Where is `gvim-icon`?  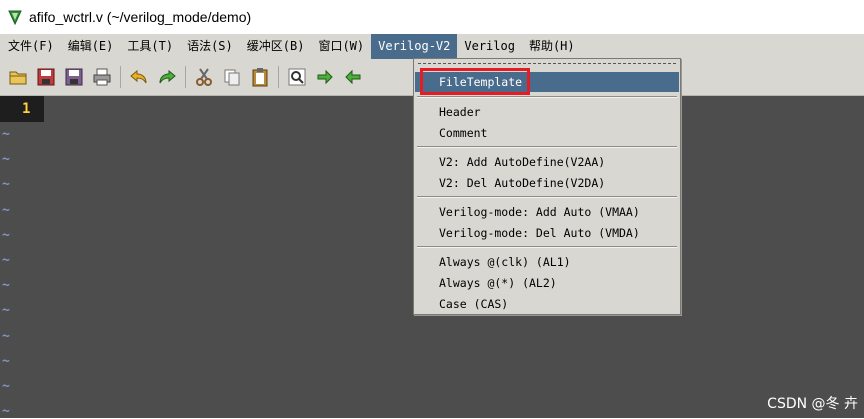 gvim-icon is located at coordinates (15, 17).